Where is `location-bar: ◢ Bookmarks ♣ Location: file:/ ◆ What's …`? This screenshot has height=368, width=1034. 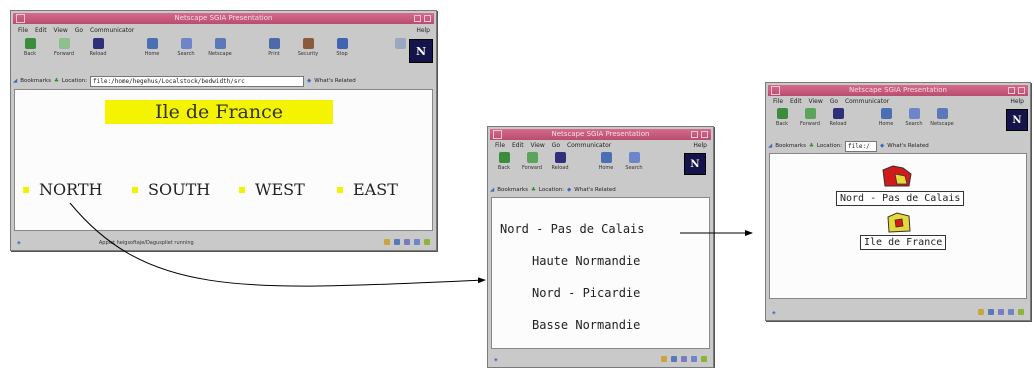
location-bar: ◢ Bookmarks ♣ Location: file:/ ◆ What's … is located at coordinates (898, 146).